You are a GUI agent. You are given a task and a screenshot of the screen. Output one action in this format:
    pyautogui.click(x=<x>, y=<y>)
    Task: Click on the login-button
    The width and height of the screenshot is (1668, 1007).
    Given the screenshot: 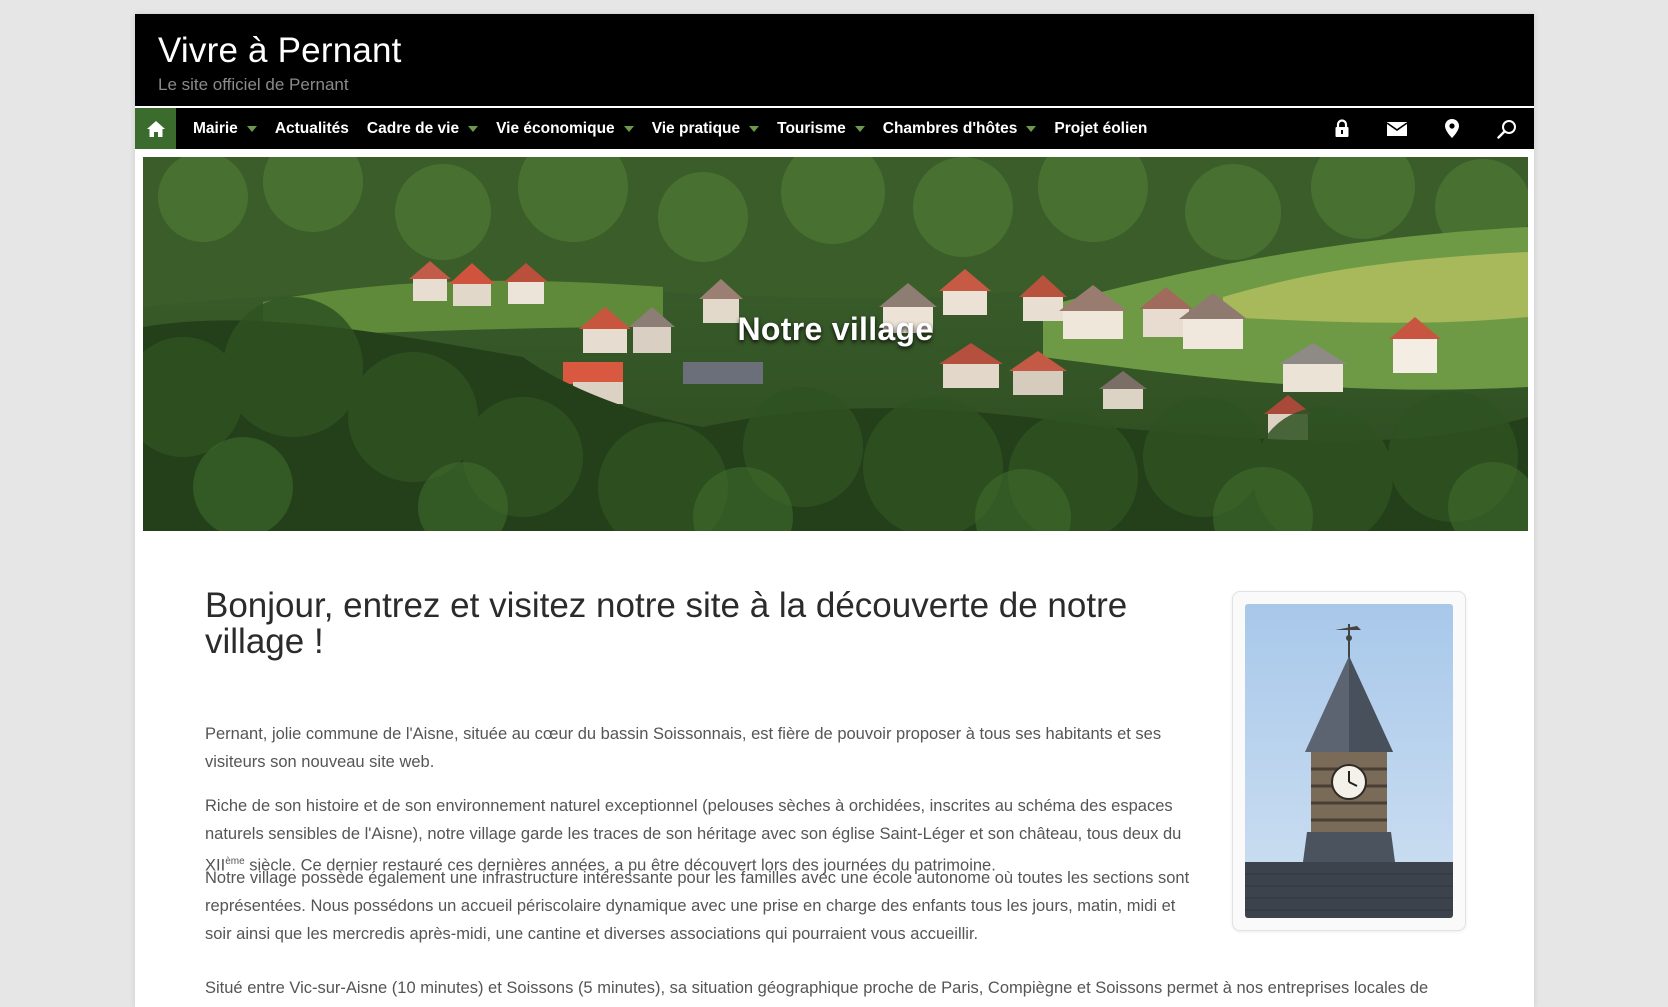 What is the action you would take?
    pyautogui.click(x=1341, y=128)
    